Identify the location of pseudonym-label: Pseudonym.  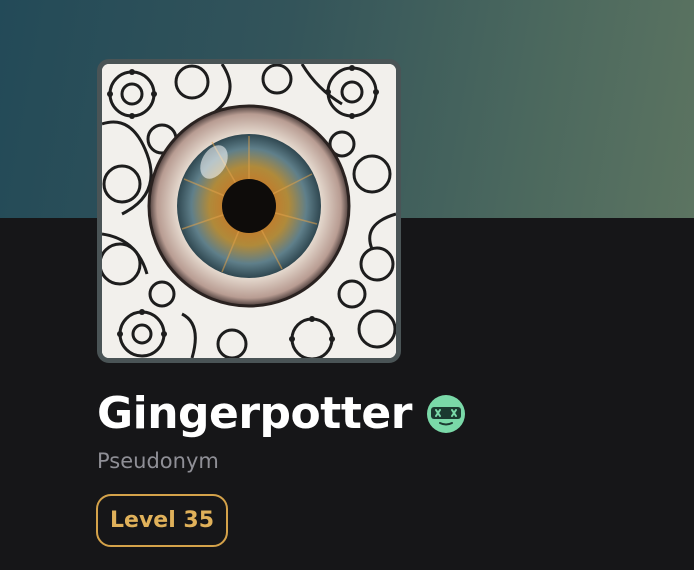
(158, 461).